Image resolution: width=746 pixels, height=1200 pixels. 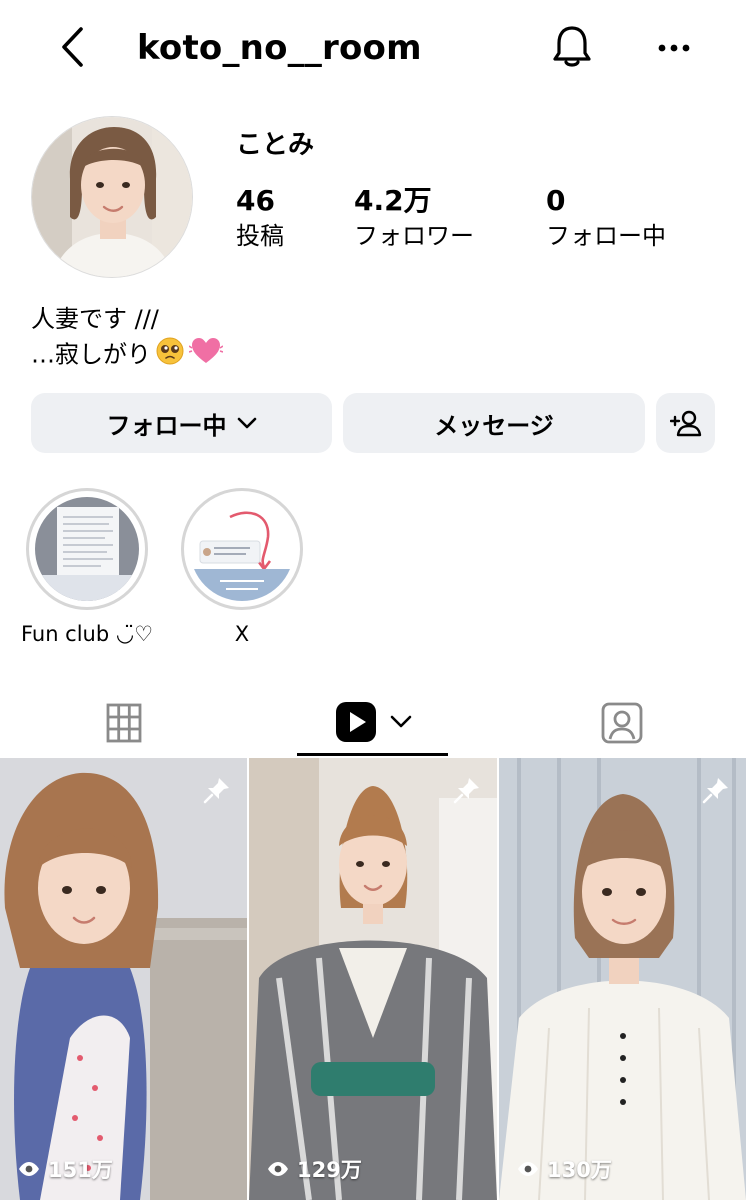 What do you see at coordinates (260, 236) in the screenshot?
I see `posts-count-label: 投稿` at bounding box center [260, 236].